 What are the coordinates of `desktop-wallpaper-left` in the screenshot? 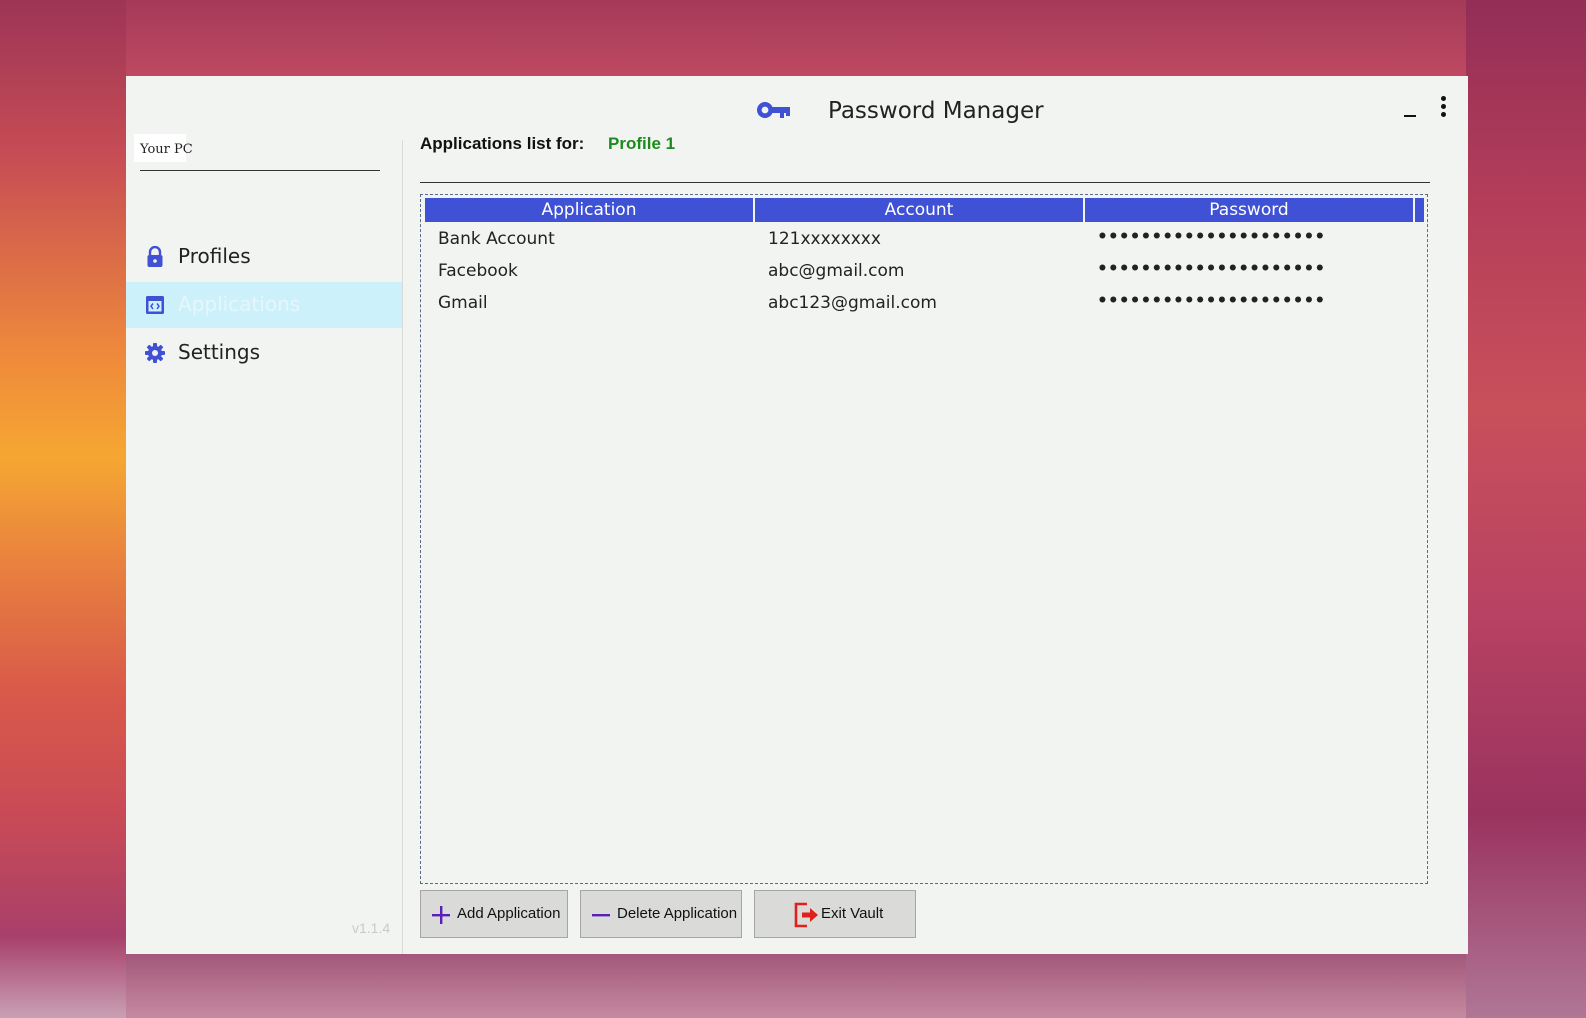 It's located at (63, 509).